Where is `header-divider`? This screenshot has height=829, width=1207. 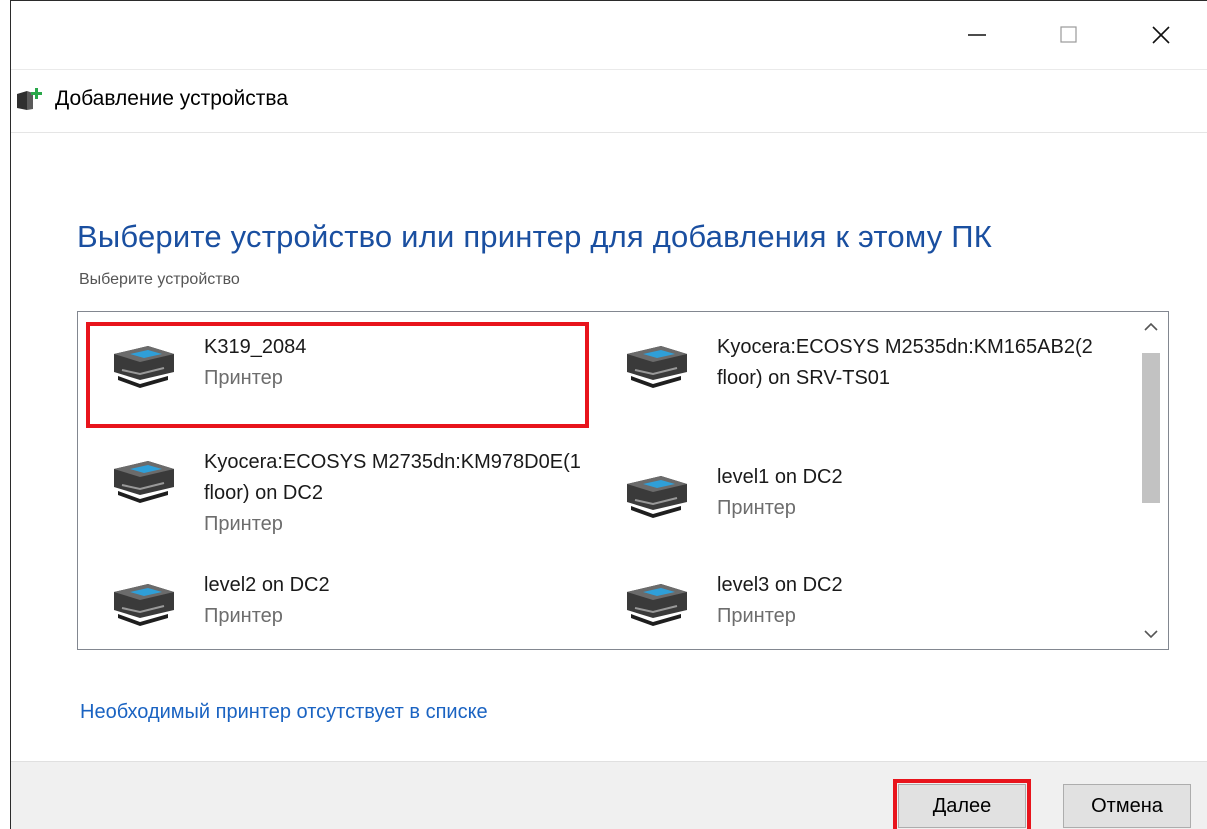
header-divider is located at coordinates (609, 132).